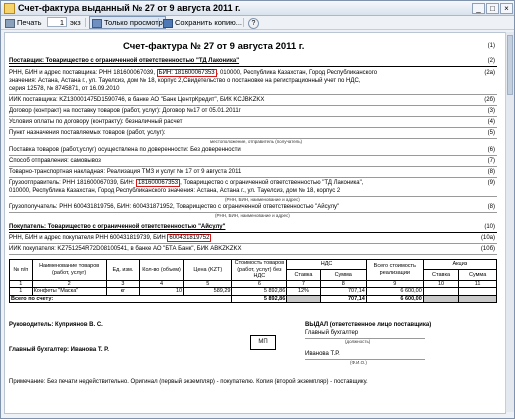 This screenshot has height=419, width=515. I want to click on head-signature: Руководитель: Куприянов В. С., so click(56, 325).